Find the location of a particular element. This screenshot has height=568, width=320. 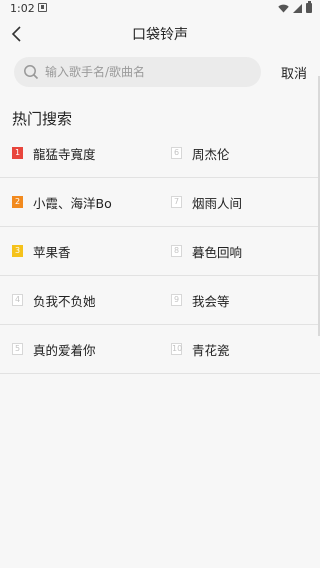

hot-row: 2 小霞、海洋Bo 7 烟雨人间 is located at coordinates (160, 202).